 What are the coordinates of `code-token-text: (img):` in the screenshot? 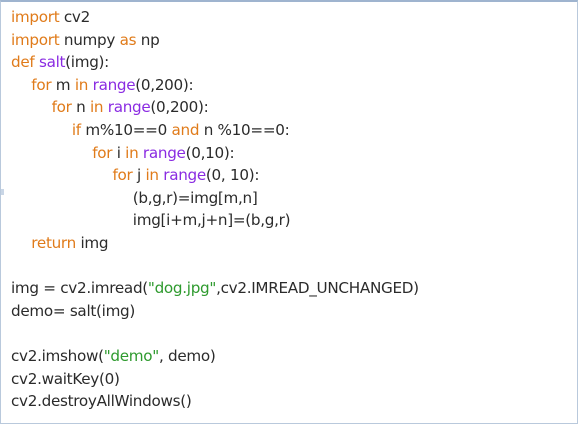 It's located at (87, 62).